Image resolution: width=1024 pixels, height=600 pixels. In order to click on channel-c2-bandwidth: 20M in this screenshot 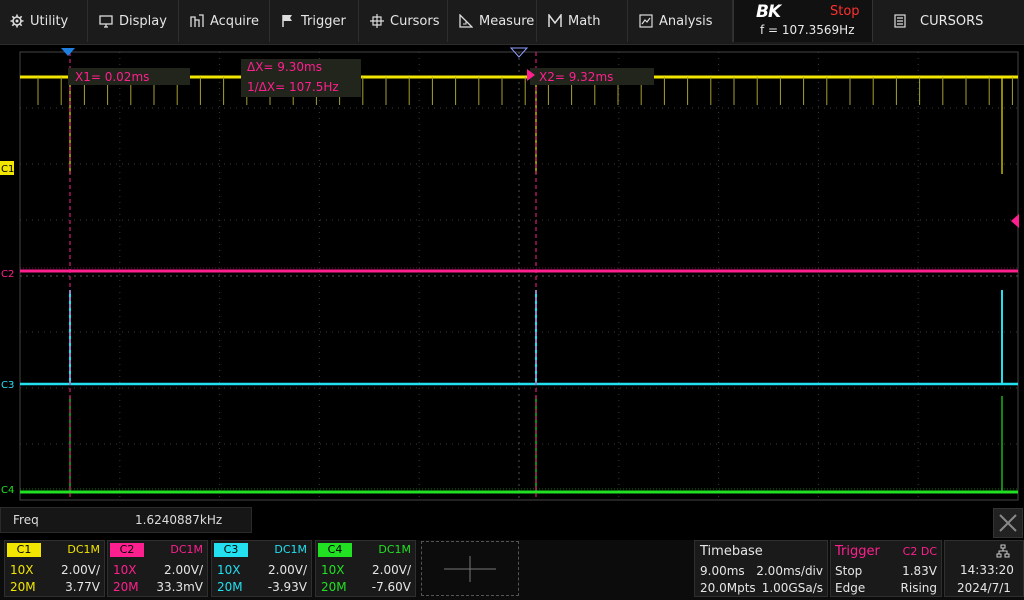, I will do `click(126, 587)`.